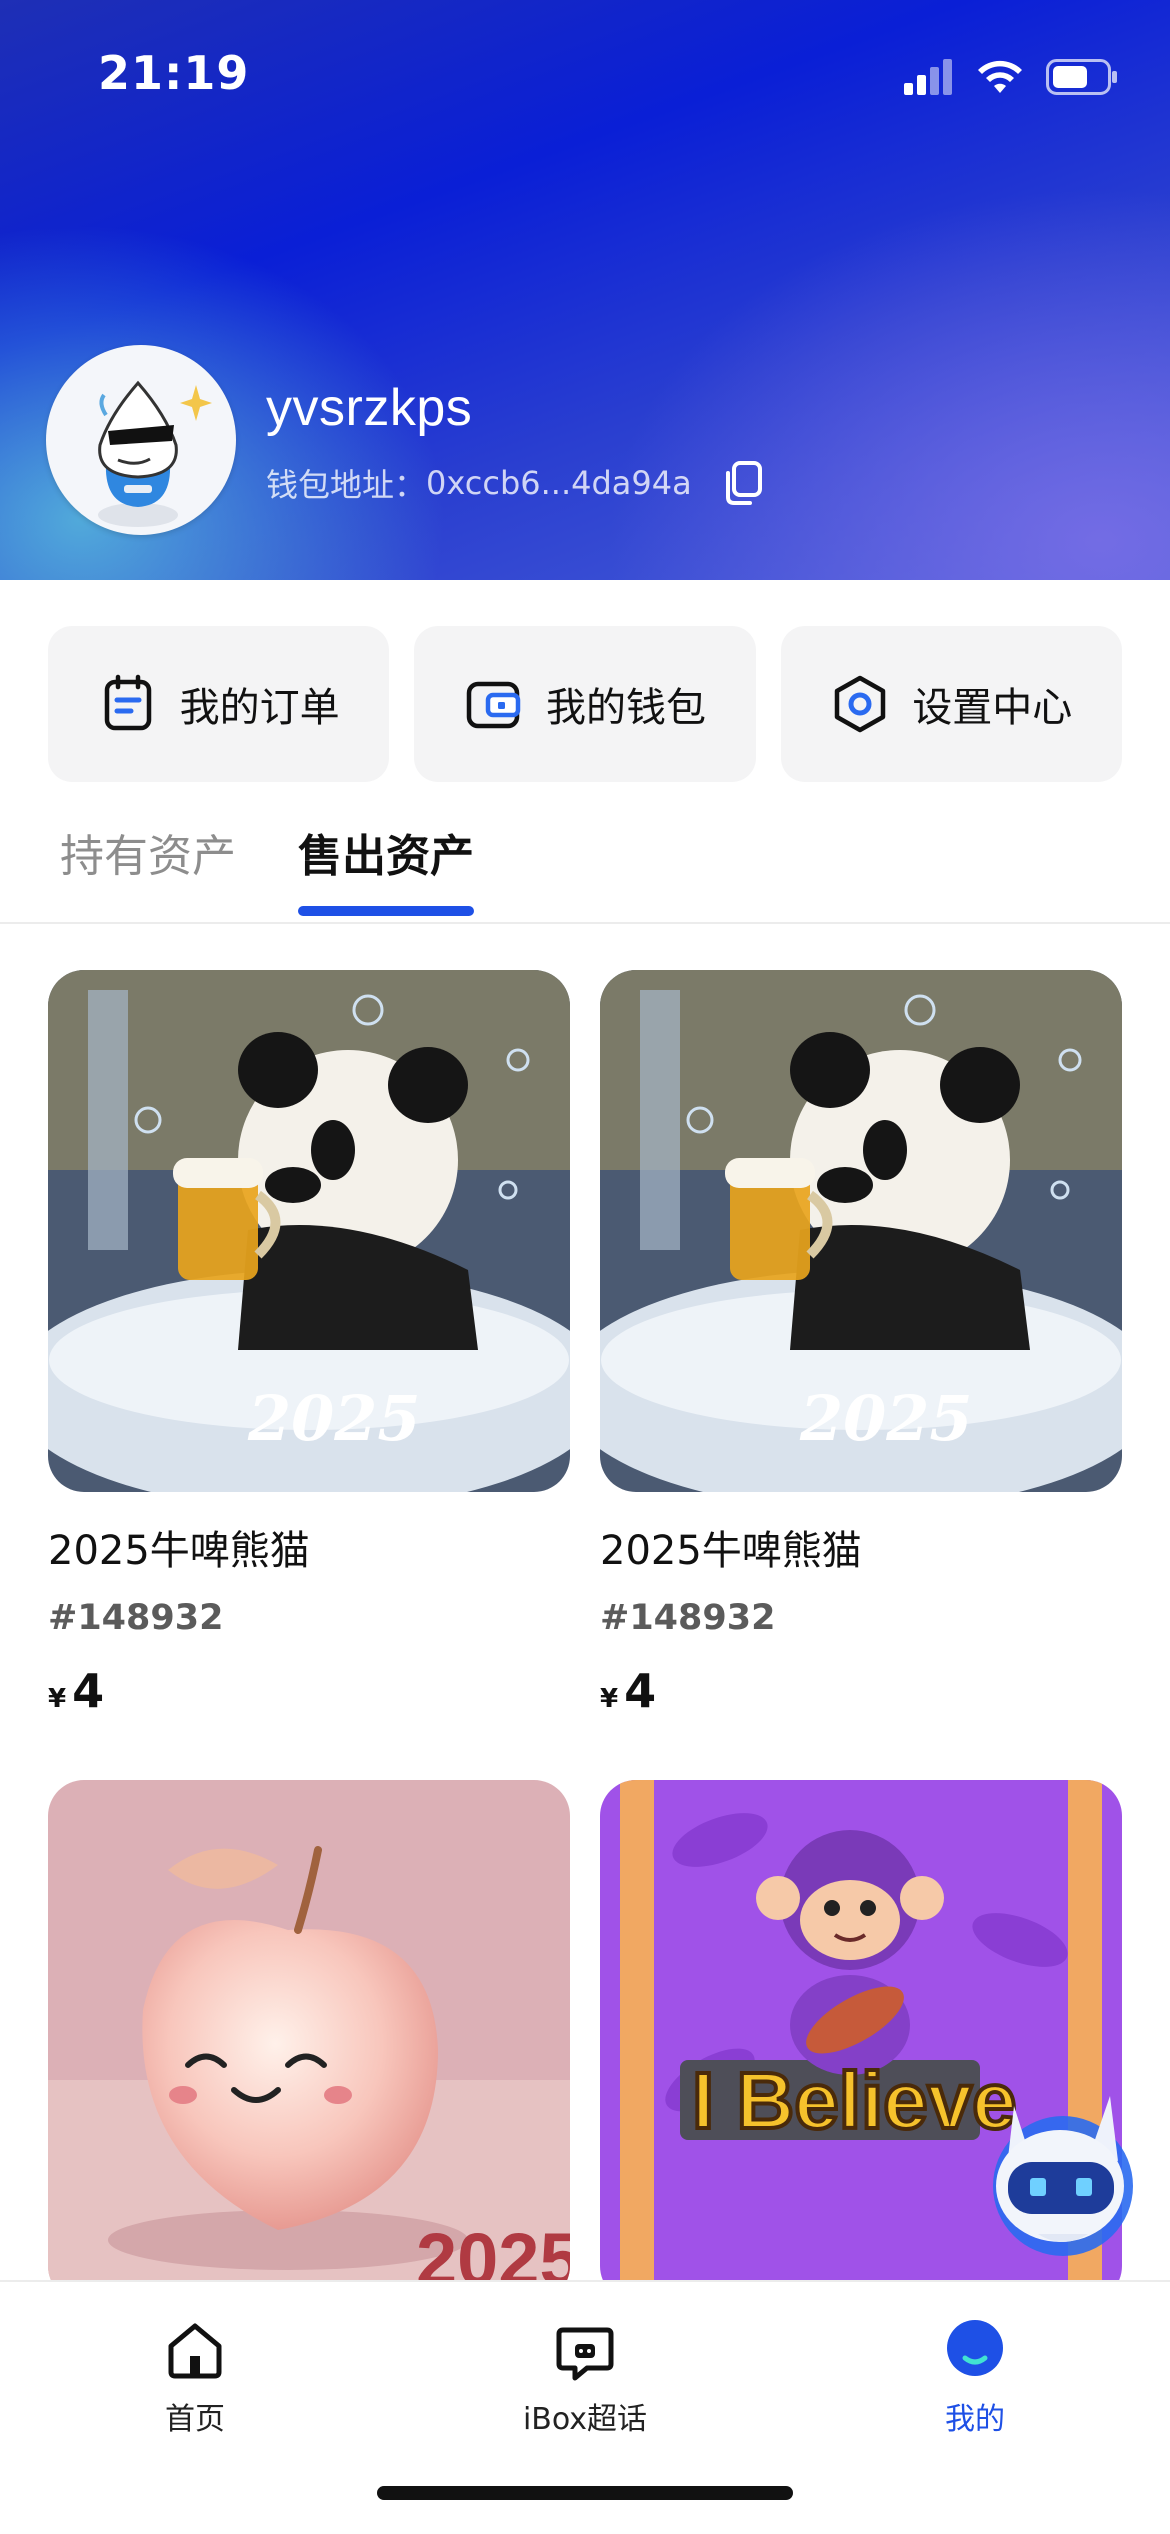 The width and height of the screenshot is (1170, 2534). What do you see at coordinates (975, 2419) in the screenshot?
I see `nav-profile-label: 我的` at bounding box center [975, 2419].